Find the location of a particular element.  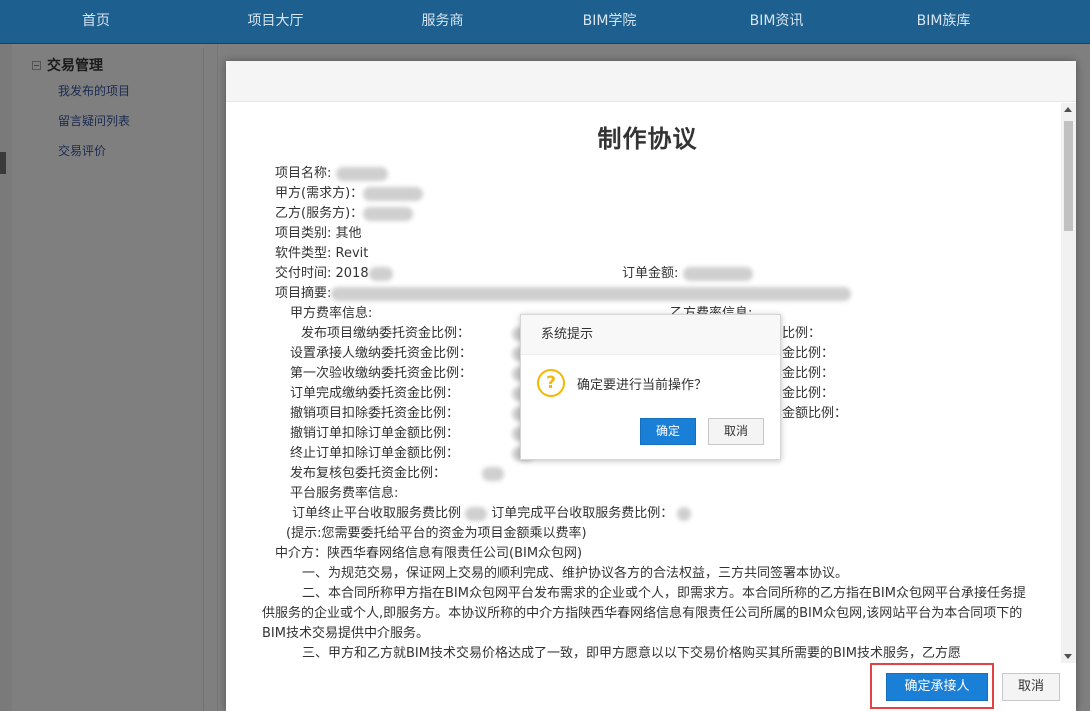

dialog-title: 系统提示 is located at coordinates (650, 335).